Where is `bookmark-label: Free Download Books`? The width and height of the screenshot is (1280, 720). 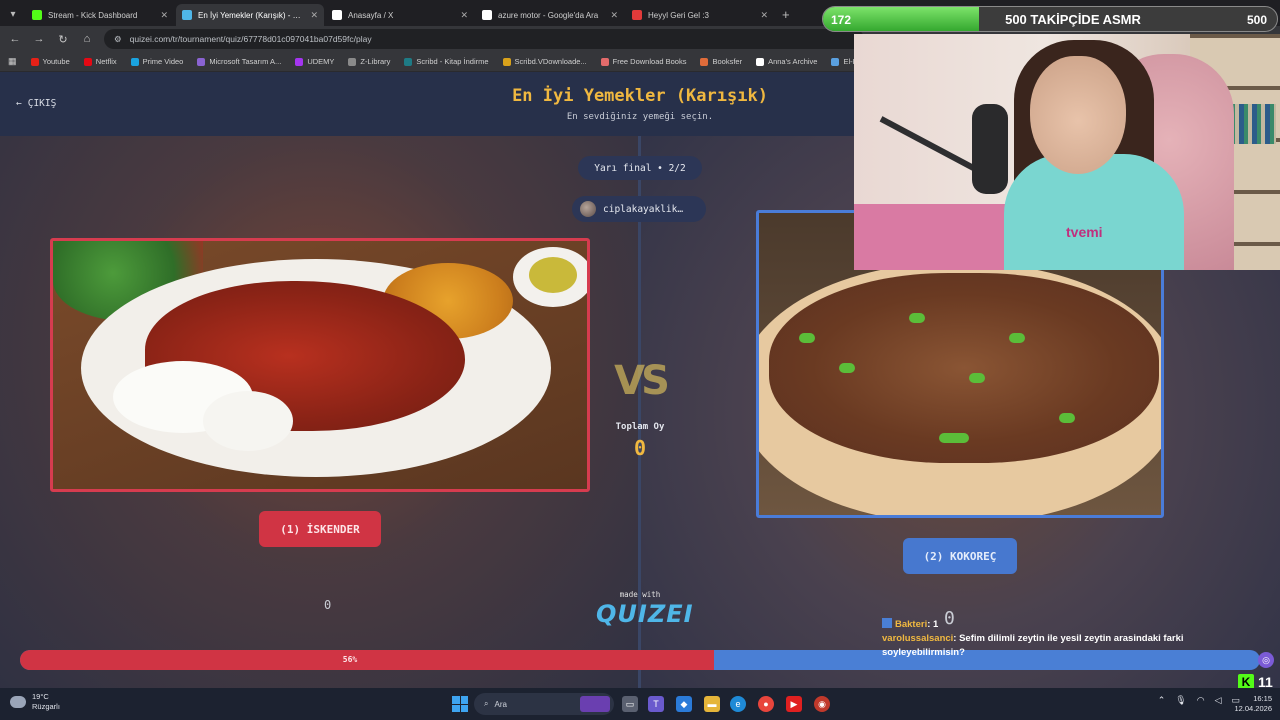
bookmark-label: Free Download Books is located at coordinates (649, 61).